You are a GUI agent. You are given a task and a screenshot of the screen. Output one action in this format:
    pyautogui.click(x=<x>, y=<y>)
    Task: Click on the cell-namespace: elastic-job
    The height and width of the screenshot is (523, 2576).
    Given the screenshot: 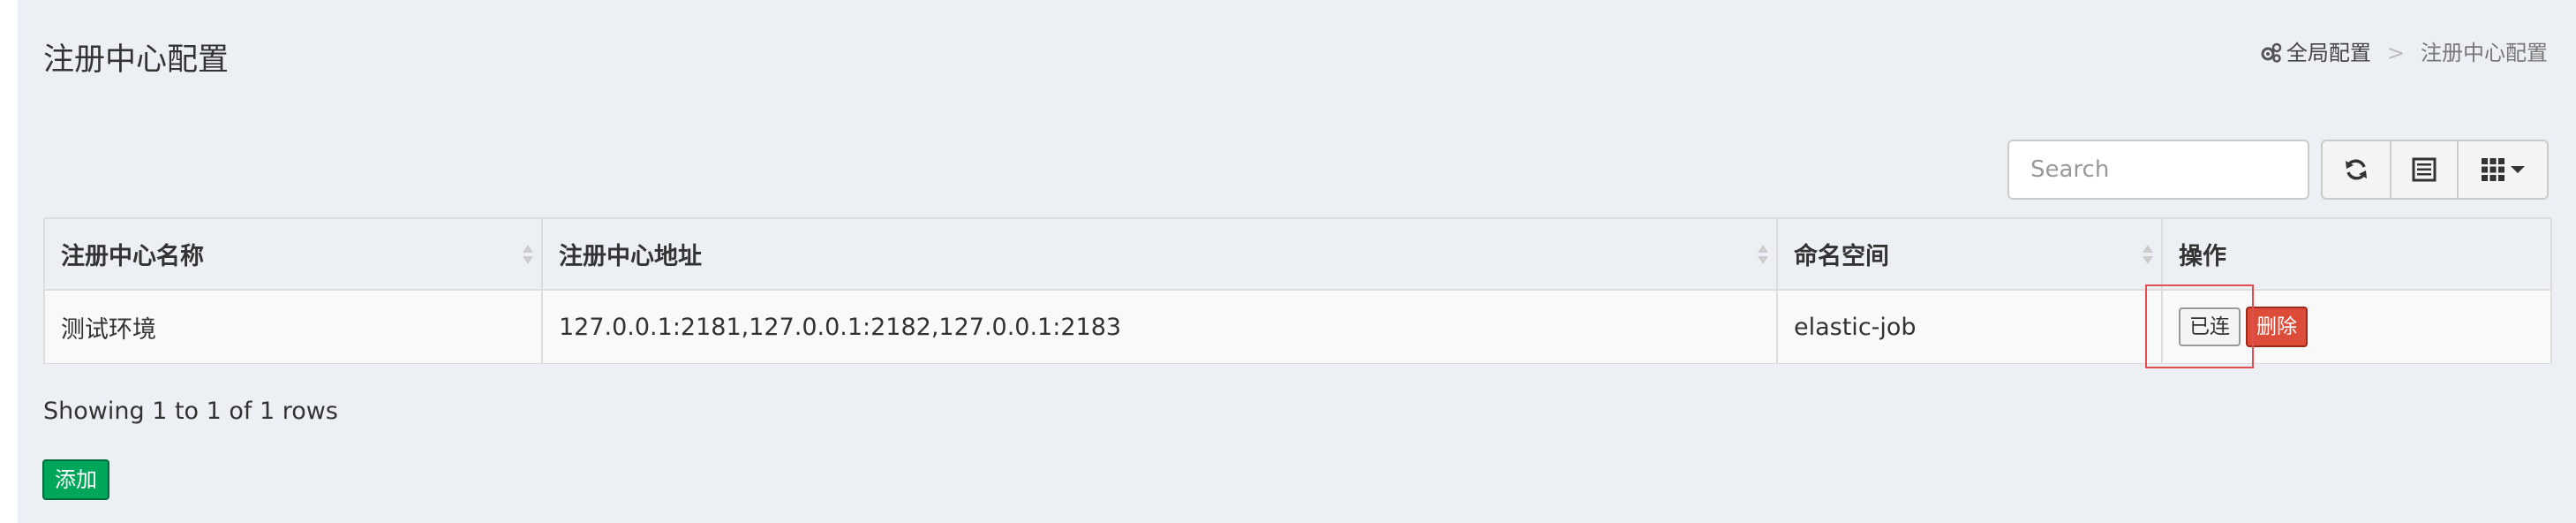 What is the action you would take?
    pyautogui.click(x=1970, y=326)
    